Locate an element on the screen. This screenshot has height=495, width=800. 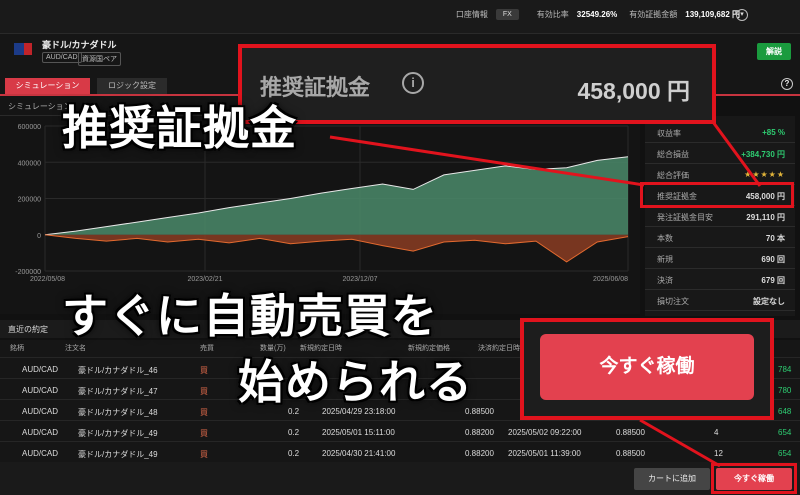
margin-row-highlight is located at coordinates (717, 195).